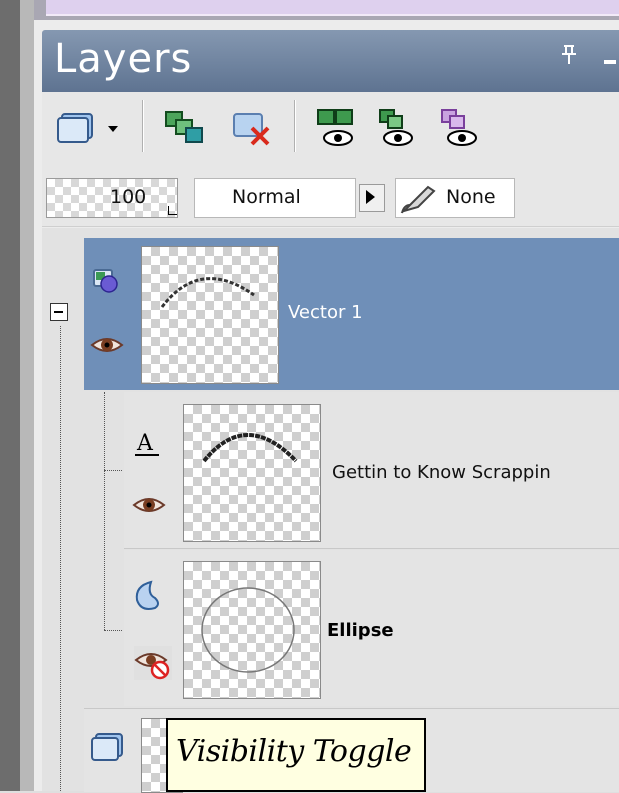 The width and height of the screenshot is (619, 793). What do you see at coordinates (332, 8) in the screenshot?
I see `top-frame-inner` at bounding box center [332, 8].